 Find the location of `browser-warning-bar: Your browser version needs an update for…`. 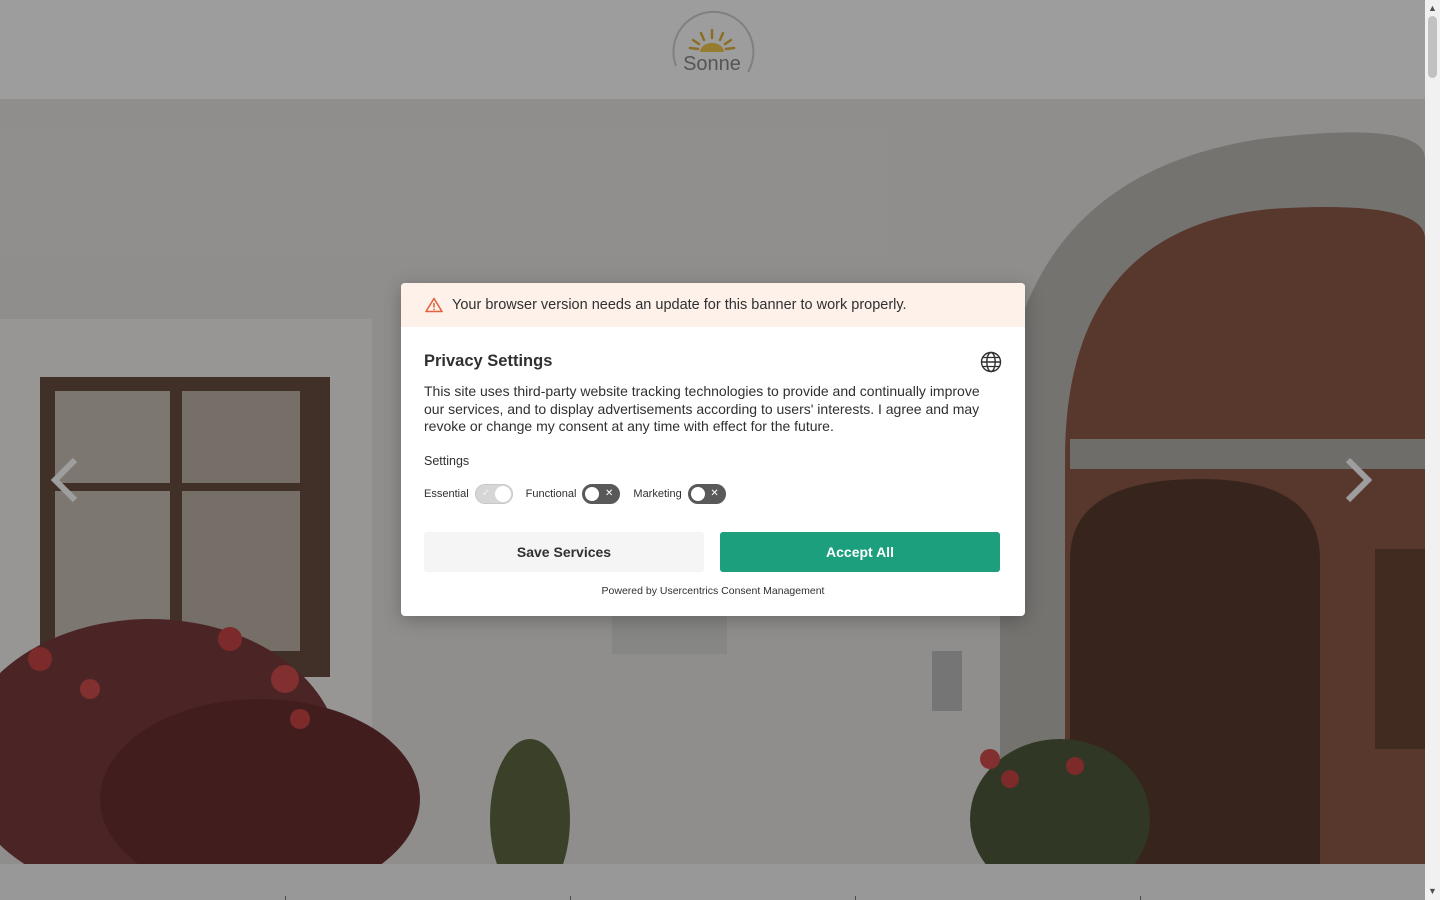

browser-warning-bar: Your browser version needs an update for… is located at coordinates (713, 305).